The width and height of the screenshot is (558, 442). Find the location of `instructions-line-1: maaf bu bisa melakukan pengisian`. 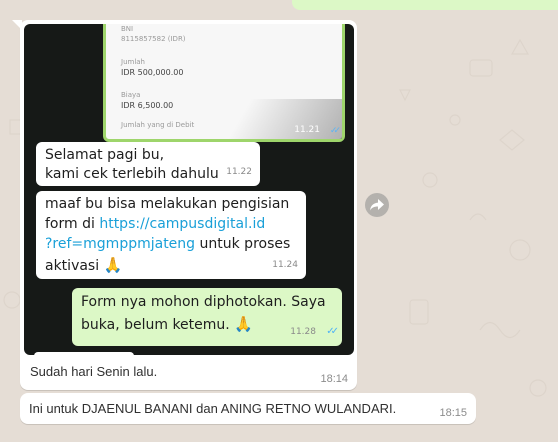

instructions-line-1: maaf bu bisa melakukan pengisian is located at coordinates (167, 204).